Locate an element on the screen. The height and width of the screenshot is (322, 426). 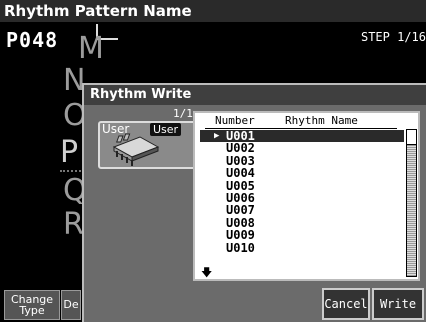
pattern-number: P048 is located at coordinates (32, 40).